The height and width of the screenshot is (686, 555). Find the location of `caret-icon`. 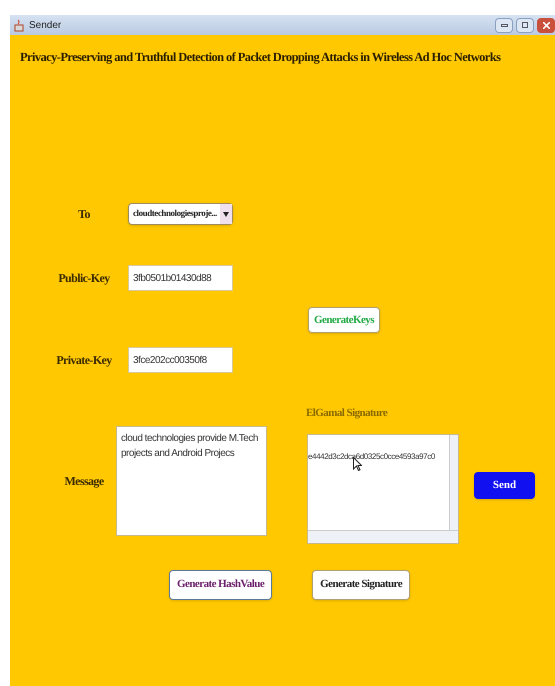

caret-icon is located at coordinates (226, 214).